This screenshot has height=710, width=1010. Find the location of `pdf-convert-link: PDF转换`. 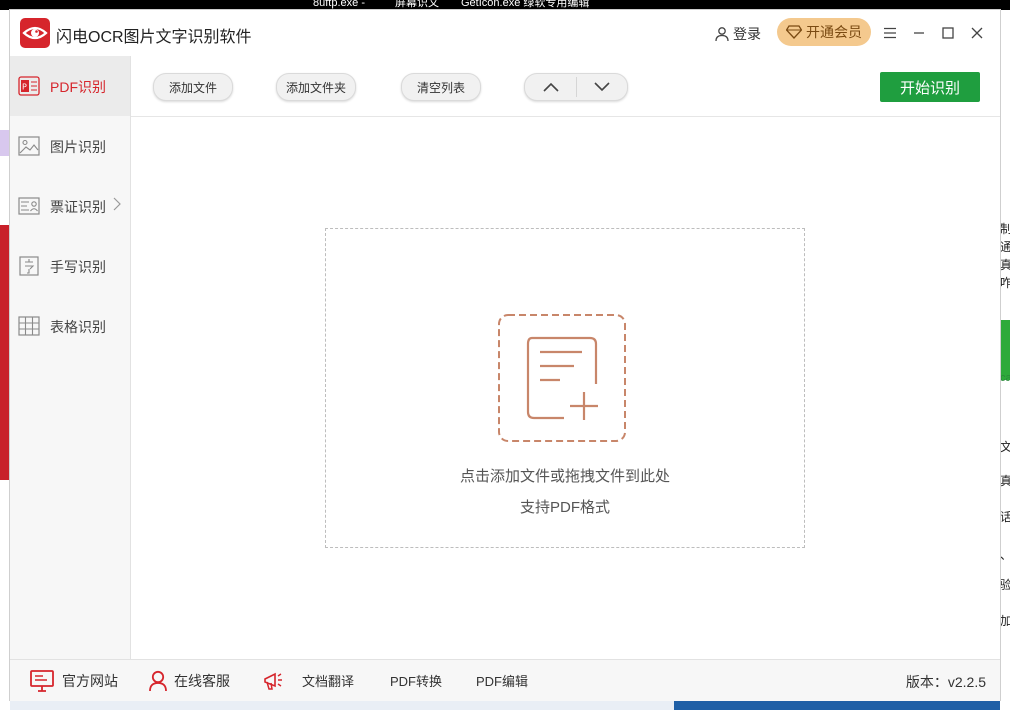

pdf-convert-link: PDF转换 is located at coordinates (416, 680).